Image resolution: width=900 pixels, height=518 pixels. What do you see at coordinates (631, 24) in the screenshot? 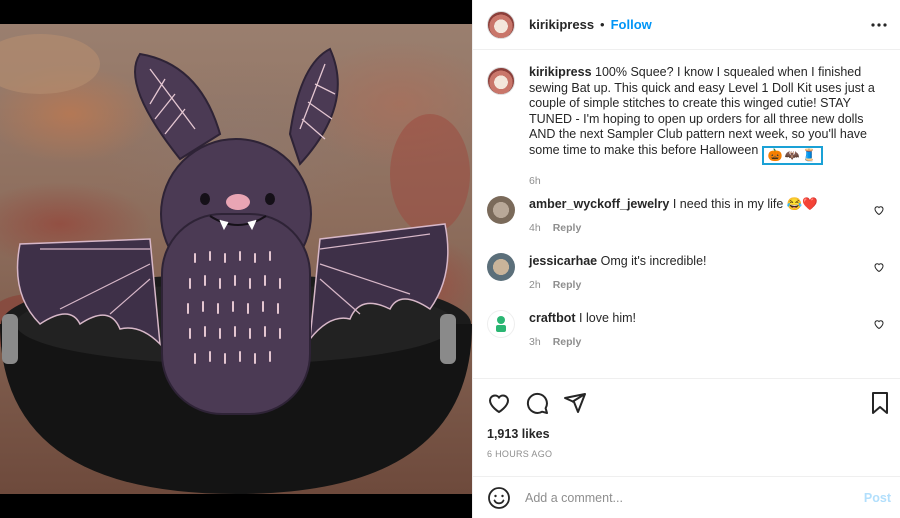
I see `follow-button: Follow` at bounding box center [631, 24].